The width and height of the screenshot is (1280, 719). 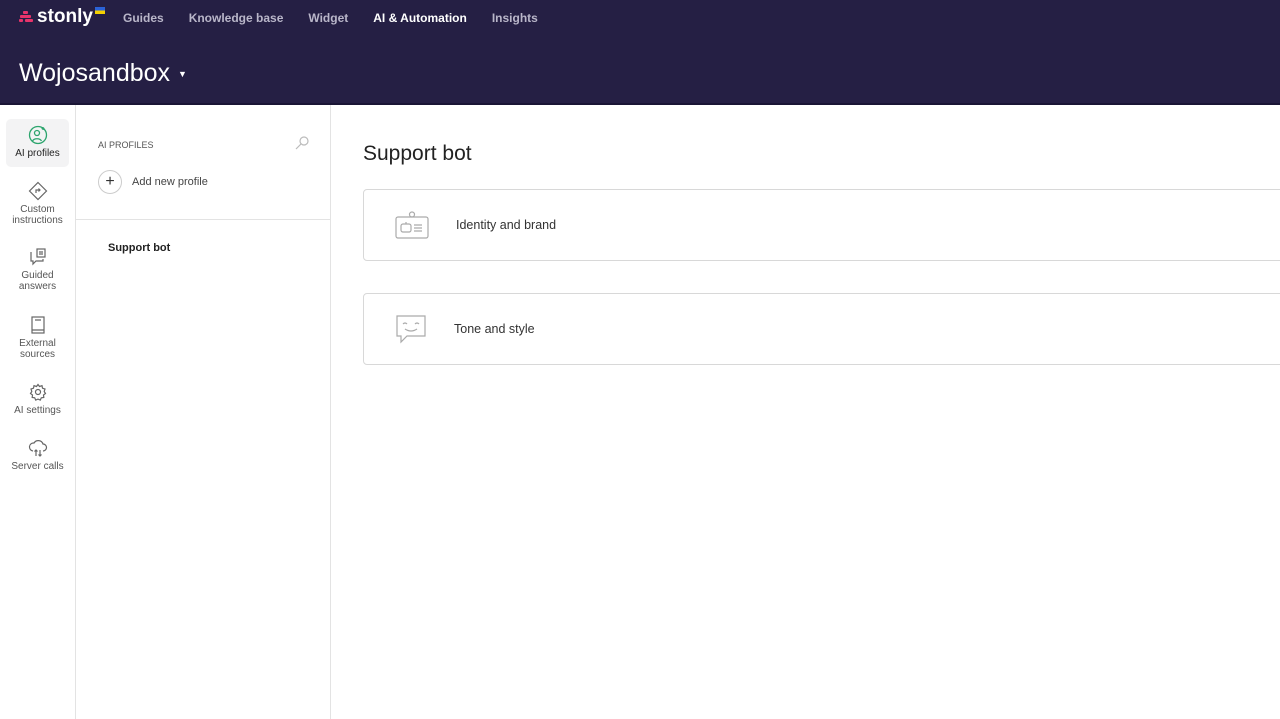 What do you see at coordinates (417, 153) in the screenshot?
I see `page-title: Support bot` at bounding box center [417, 153].